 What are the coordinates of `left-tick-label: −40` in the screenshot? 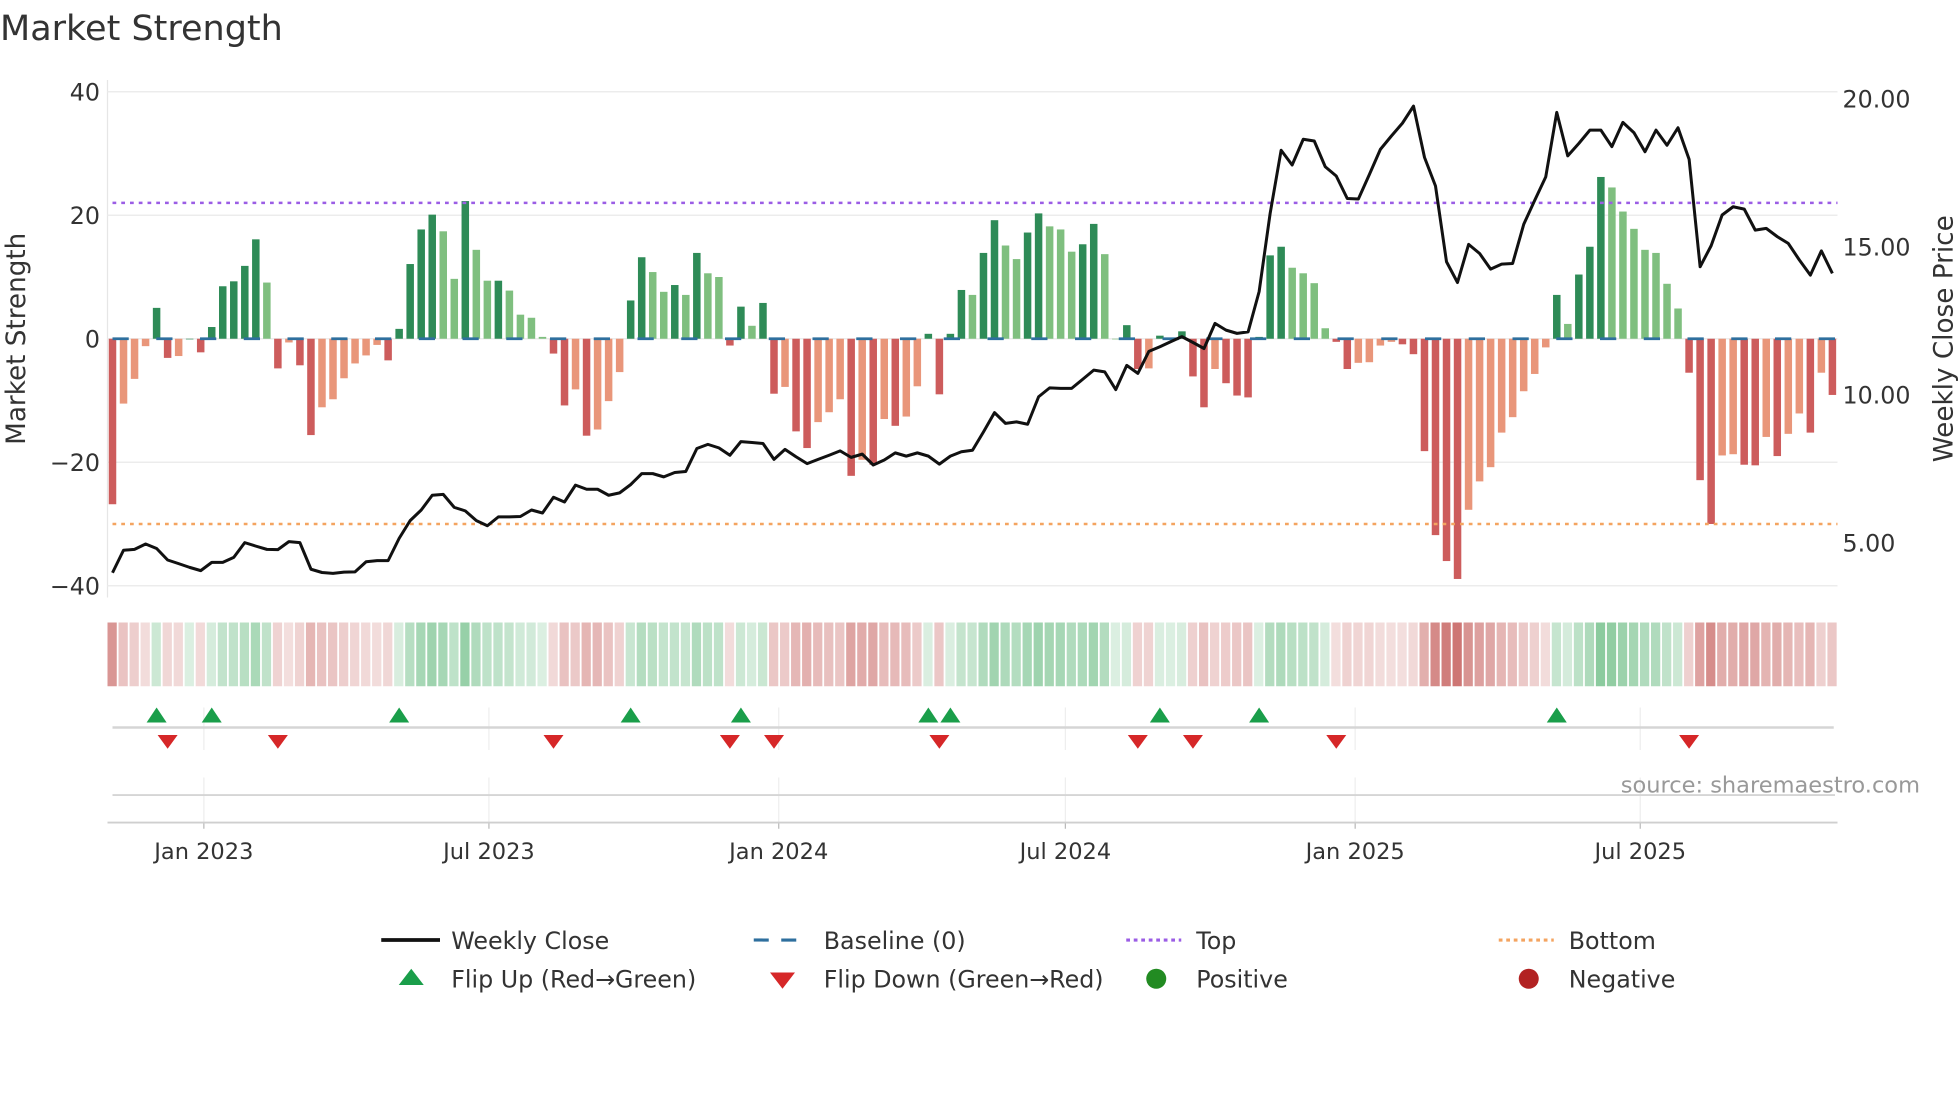 It's located at (75, 587).